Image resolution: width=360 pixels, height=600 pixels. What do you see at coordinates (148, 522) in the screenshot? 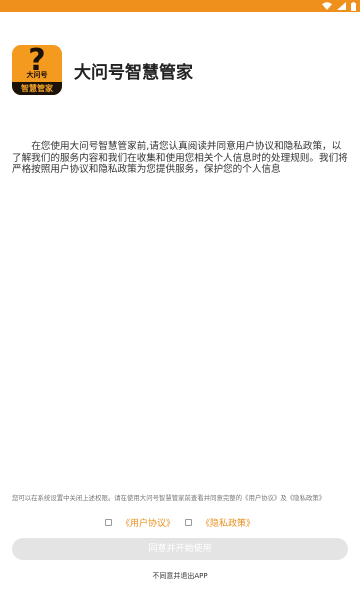
I see `user-agreement-link: 《用户协议》` at bounding box center [148, 522].